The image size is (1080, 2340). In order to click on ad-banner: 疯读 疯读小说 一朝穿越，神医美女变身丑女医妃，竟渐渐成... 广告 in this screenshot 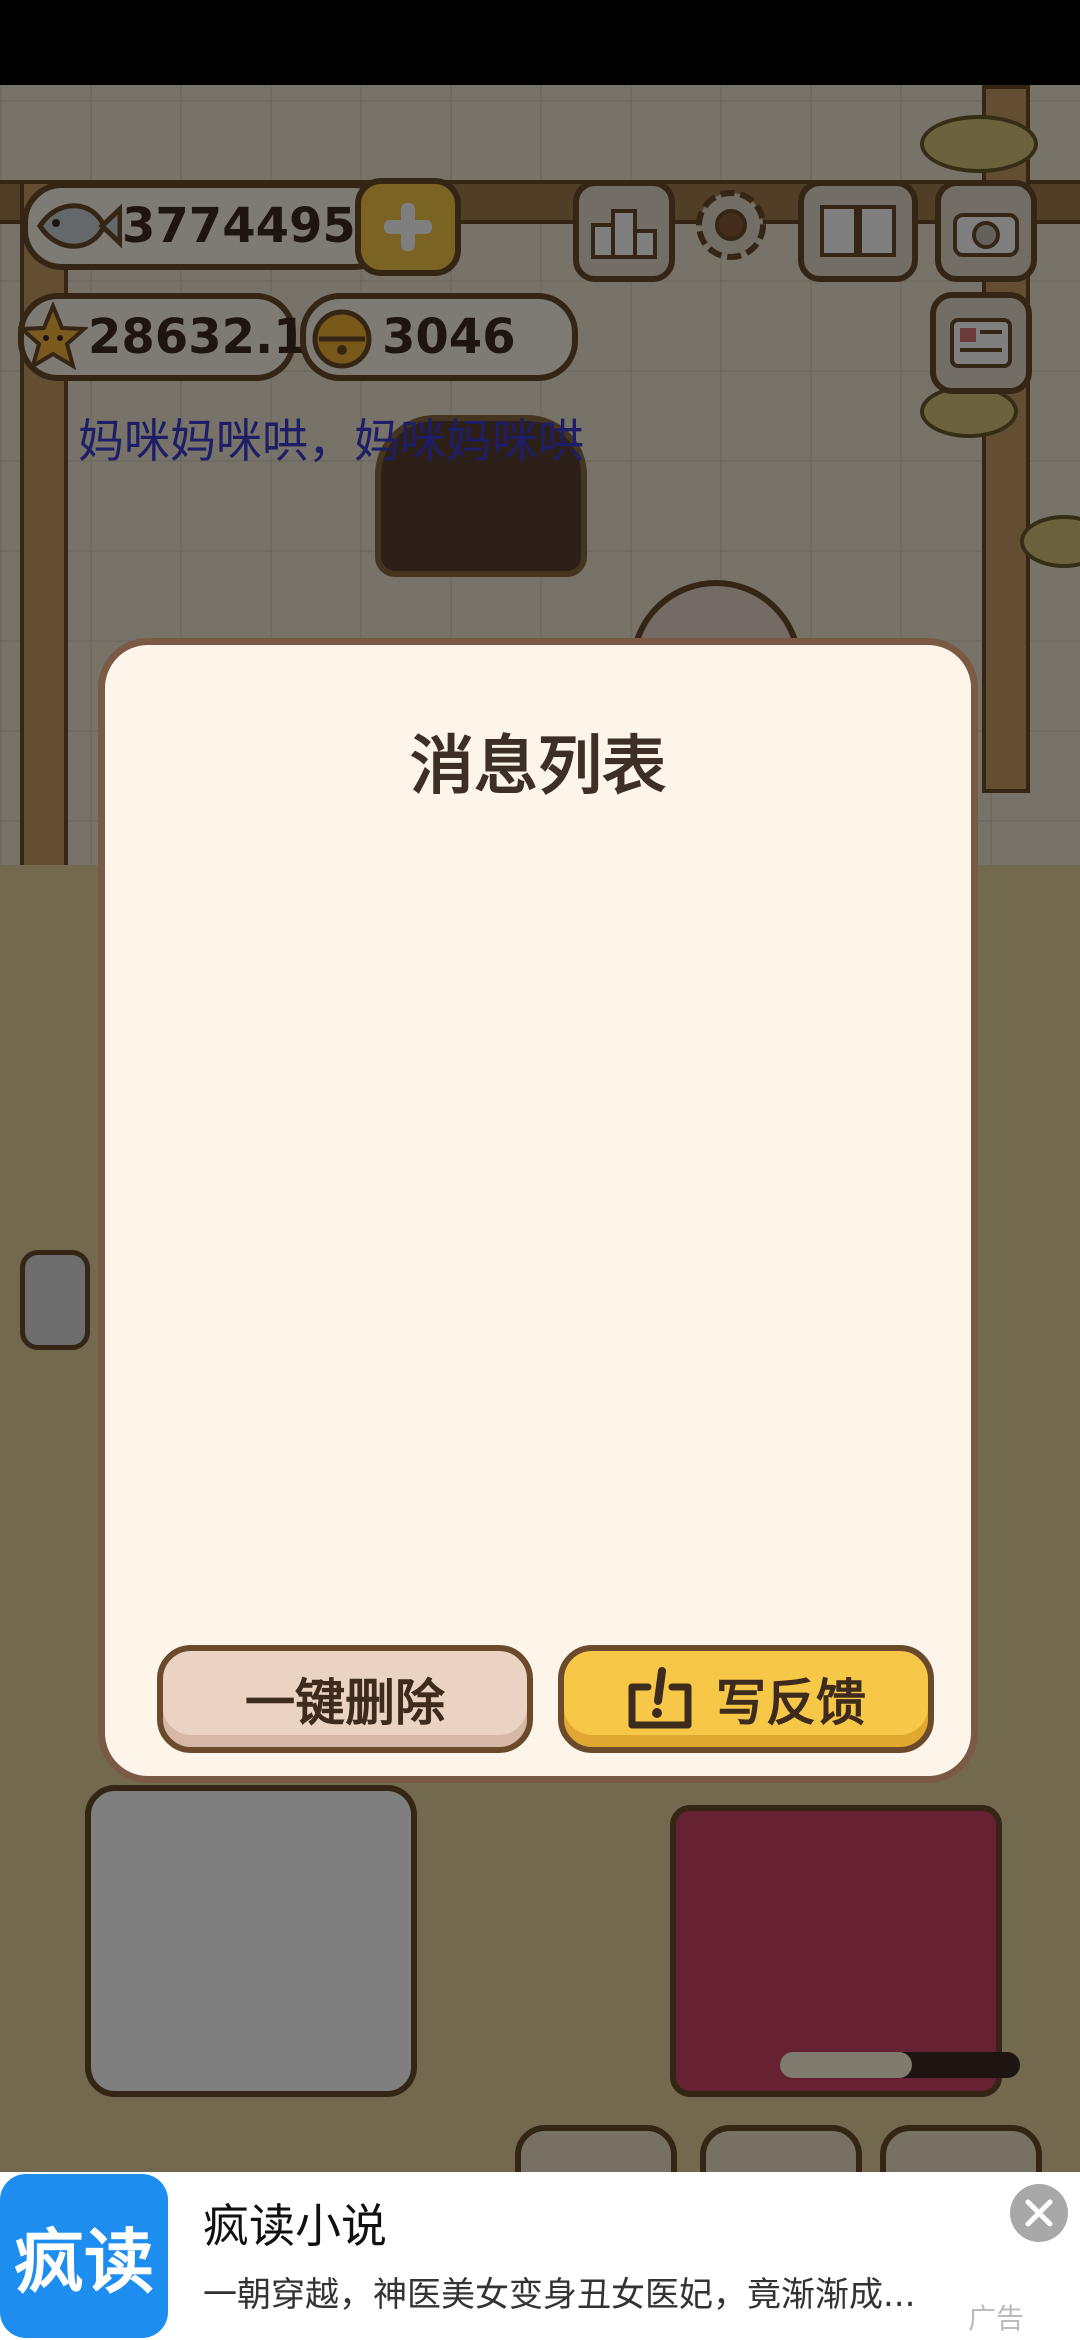, I will do `click(540, 2256)`.